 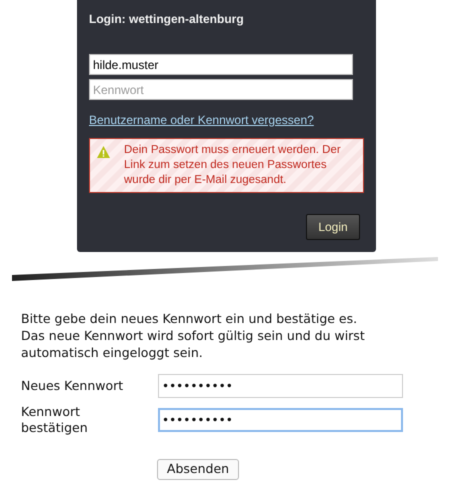 I want to click on submit-button: Absenden, so click(x=198, y=469).